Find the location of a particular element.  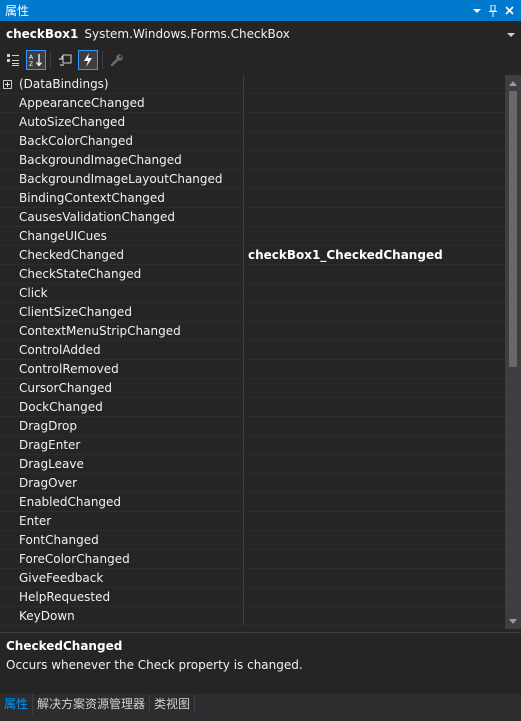

event-row: ControlRemoved is located at coordinates (252, 369).